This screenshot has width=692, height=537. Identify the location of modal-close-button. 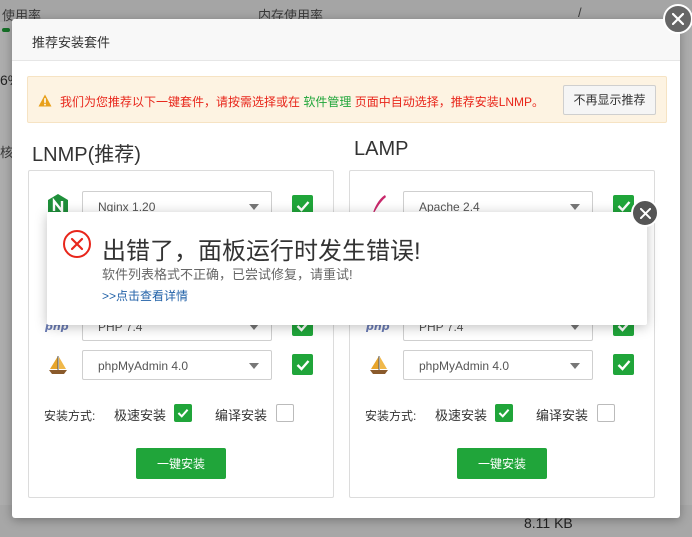
(677, 19).